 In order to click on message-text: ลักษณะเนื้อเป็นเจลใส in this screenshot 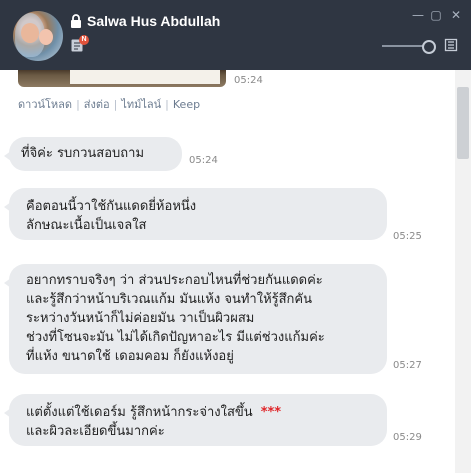, I will do `click(86, 225)`.